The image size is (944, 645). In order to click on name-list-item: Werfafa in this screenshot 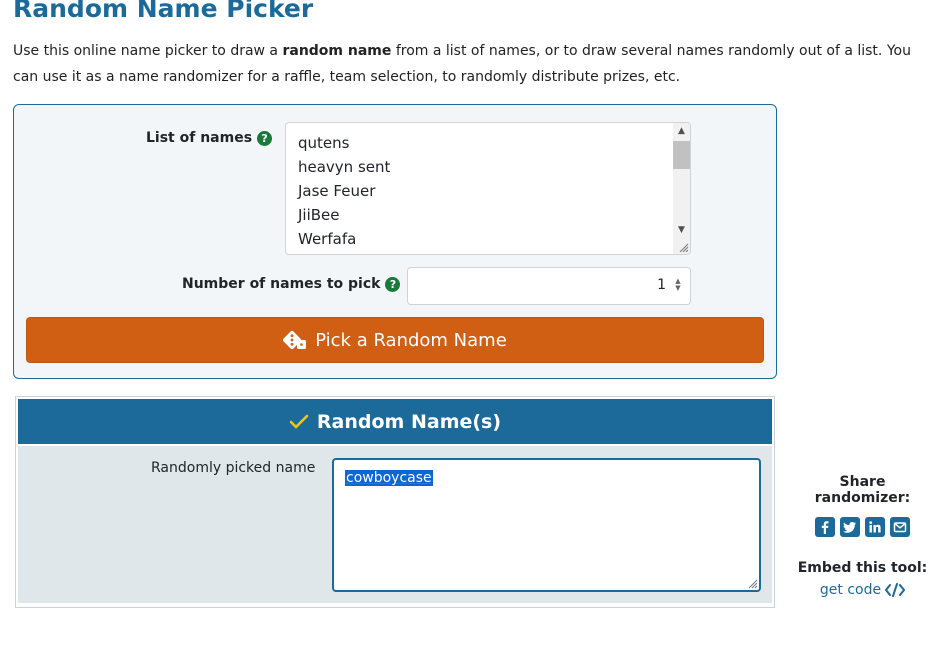, I will do `click(327, 239)`.